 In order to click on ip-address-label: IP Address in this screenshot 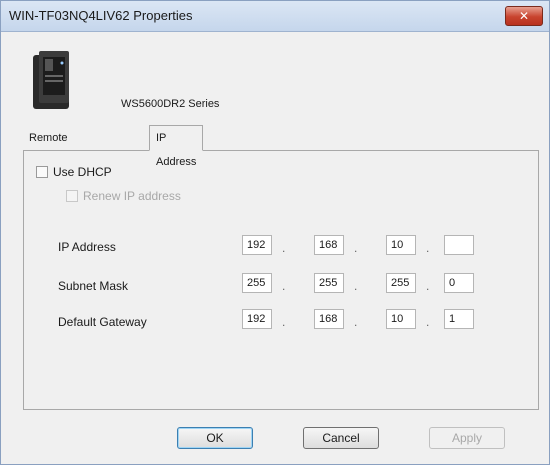, I will do `click(87, 247)`.